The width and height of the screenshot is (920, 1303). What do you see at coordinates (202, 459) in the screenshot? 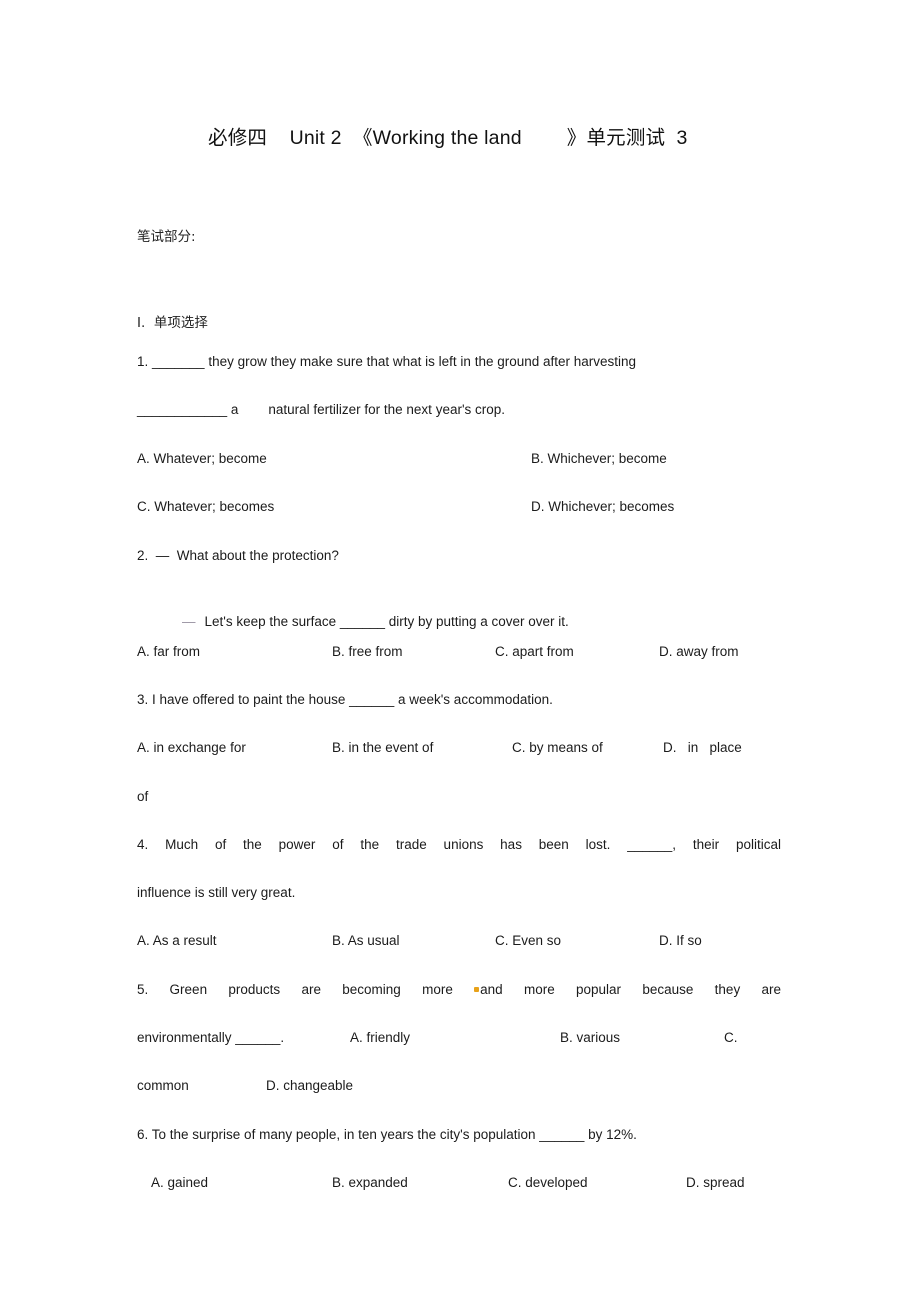
I see `question-1-option-a: A. Whatever; become` at bounding box center [202, 459].